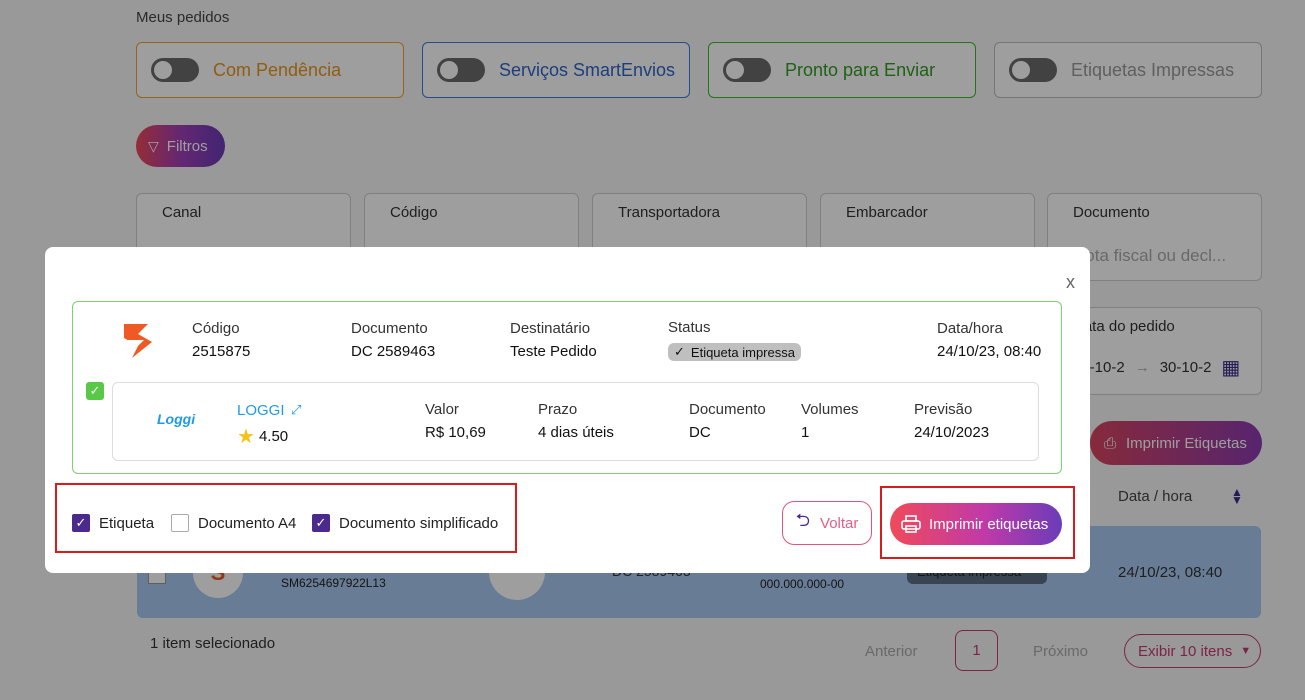  I want to click on star-icon: ★, so click(246, 437).